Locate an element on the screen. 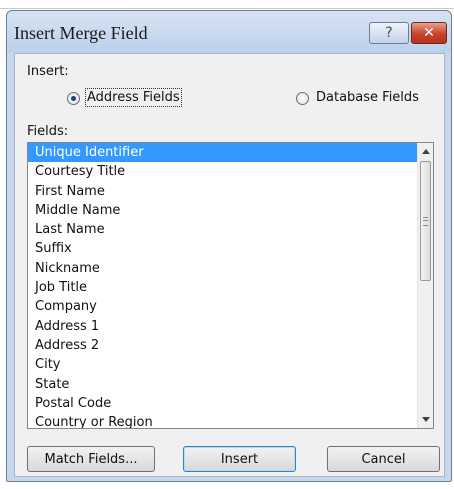 The height and width of the screenshot is (489, 454). vertical-scrollbar is located at coordinates (425, 285).